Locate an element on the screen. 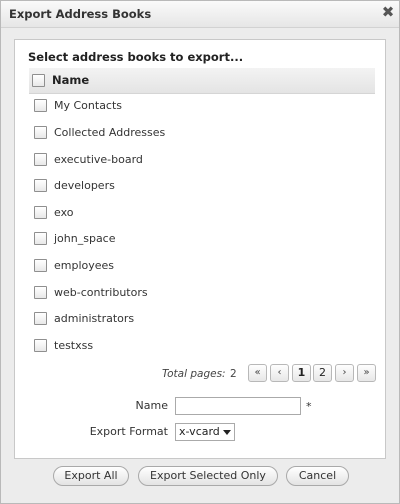  list-item-label: developers is located at coordinates (84, 185).